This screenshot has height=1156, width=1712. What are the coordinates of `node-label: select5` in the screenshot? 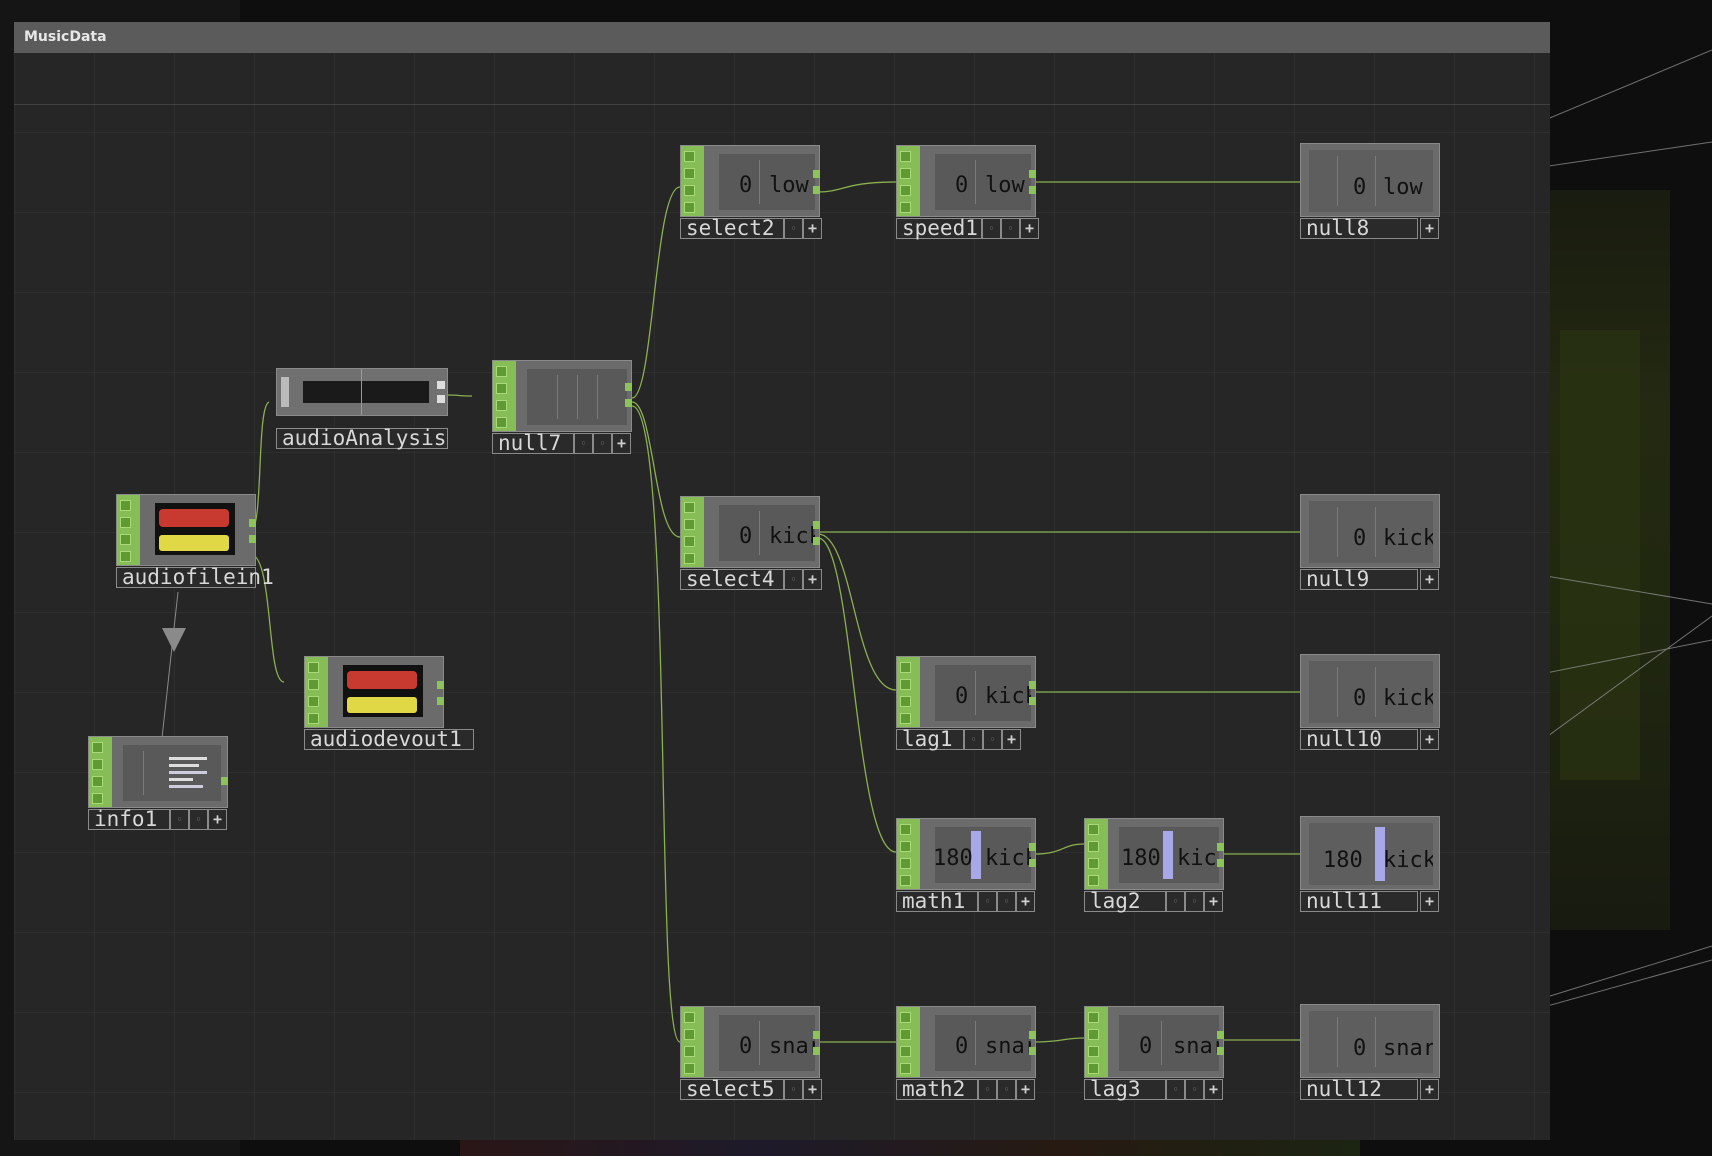 It's located at (732, 1089).